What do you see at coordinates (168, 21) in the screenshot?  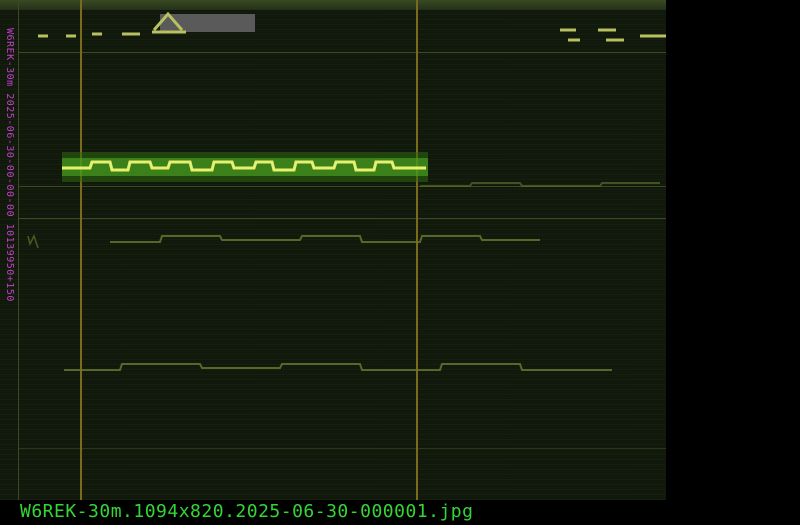 I see `top-signal-peak` at bounding box center [168, 21].